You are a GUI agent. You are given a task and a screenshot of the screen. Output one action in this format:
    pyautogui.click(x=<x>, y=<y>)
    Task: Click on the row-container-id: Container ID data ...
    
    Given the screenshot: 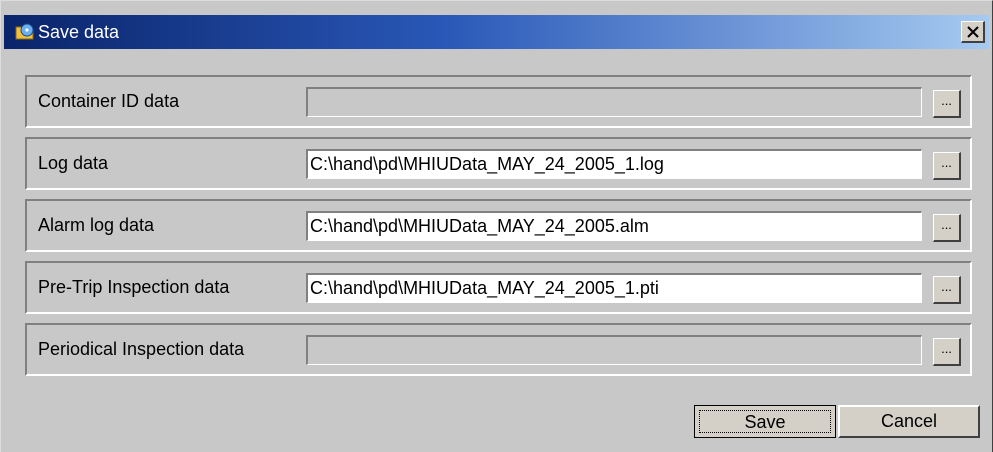 What is the action you would take?
    pyautogui.click(x=498, y=101)
    